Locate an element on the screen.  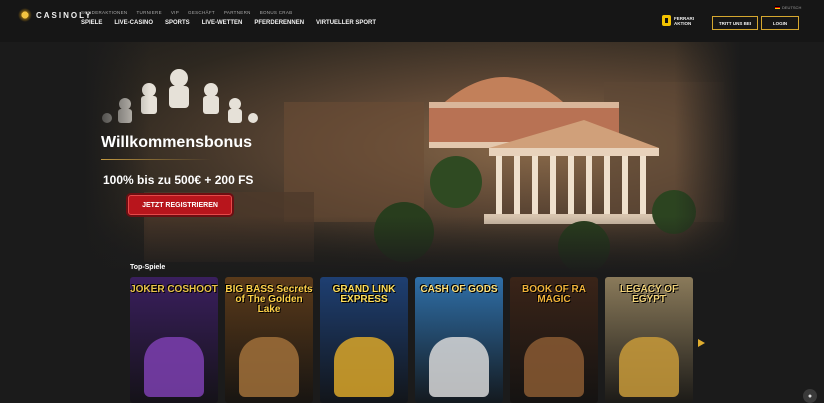
hero-subtitle: 100% bis zu 500€ + 200 FS is located at coordinates (178, 180).